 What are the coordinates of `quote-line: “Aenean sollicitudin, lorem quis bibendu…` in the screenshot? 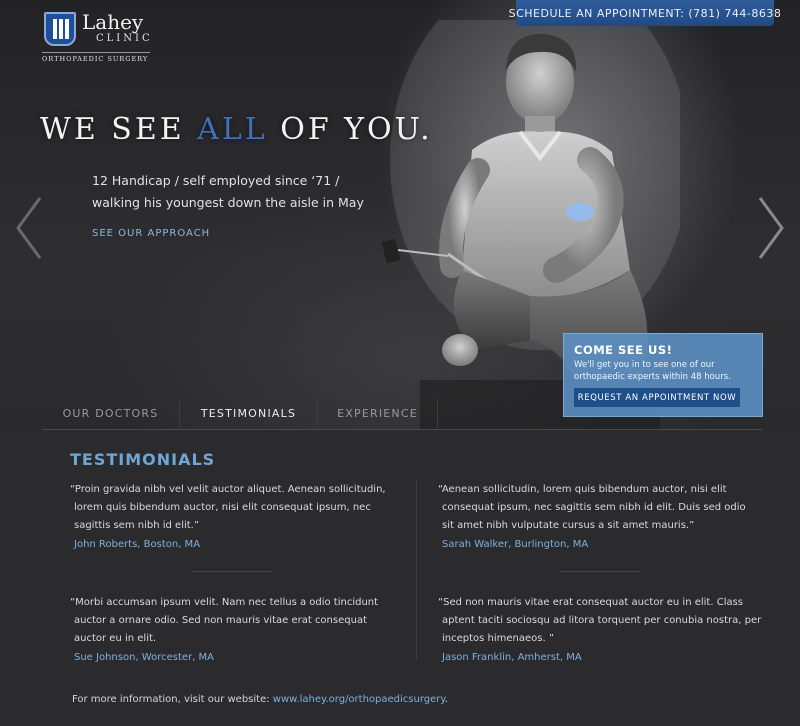 It's located at (582, 489).